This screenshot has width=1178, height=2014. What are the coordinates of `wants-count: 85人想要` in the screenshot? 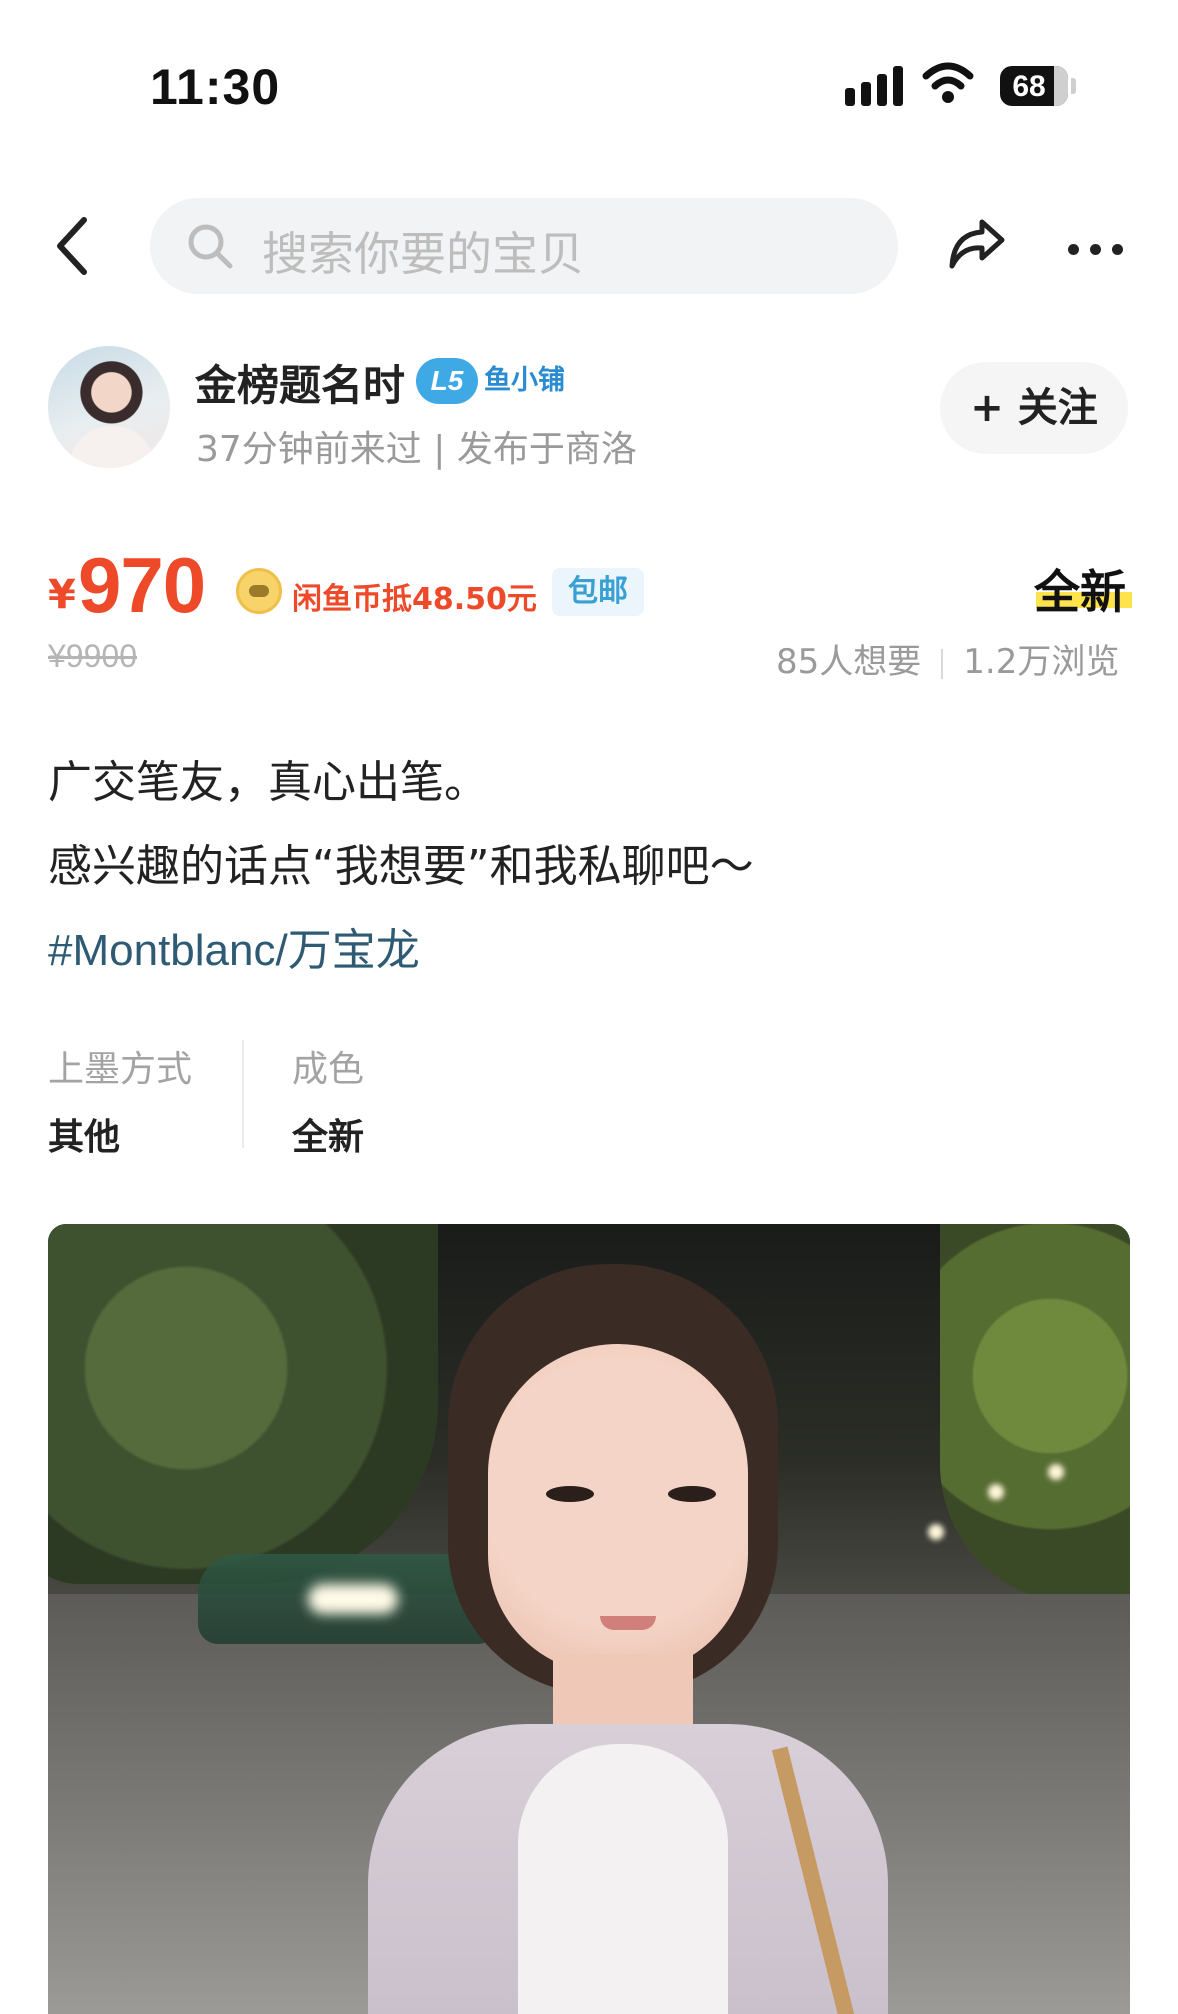 It's located at (849, 662).